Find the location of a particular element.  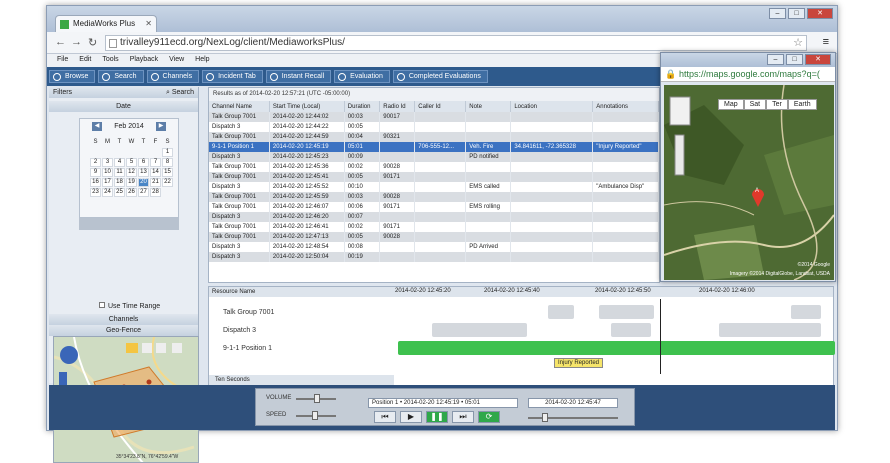

reload-icon: ↻ is located at coordinates (92, 42).